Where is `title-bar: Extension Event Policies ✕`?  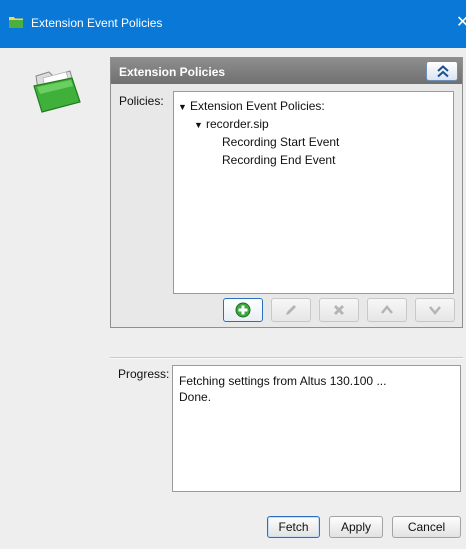 title-bar: Extension Event Policies ✕ is located at coordinates (233, 24).